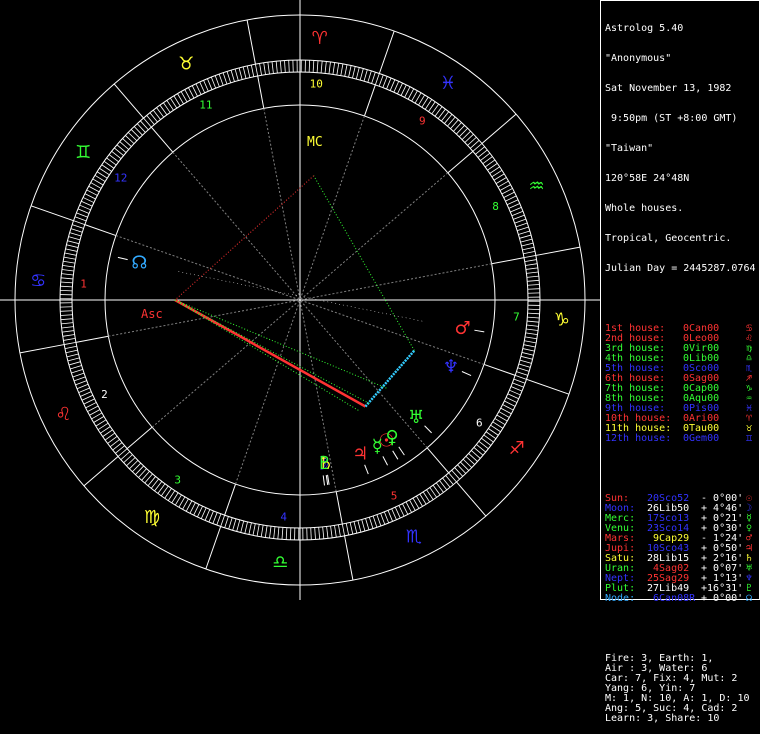  I want to click on planet-motion: + 0°00', so click(719, 599).